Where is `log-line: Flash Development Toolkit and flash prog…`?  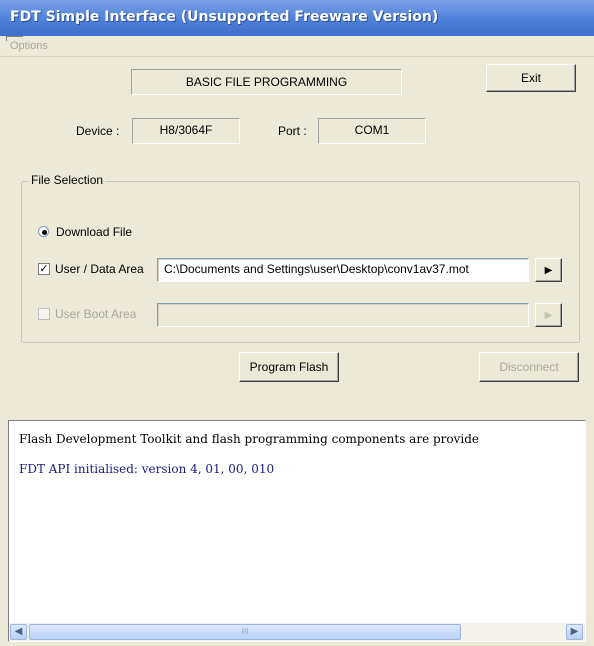
log-line: Flash Development Toolkit and flash prog… is located at coordinates (249, 439).